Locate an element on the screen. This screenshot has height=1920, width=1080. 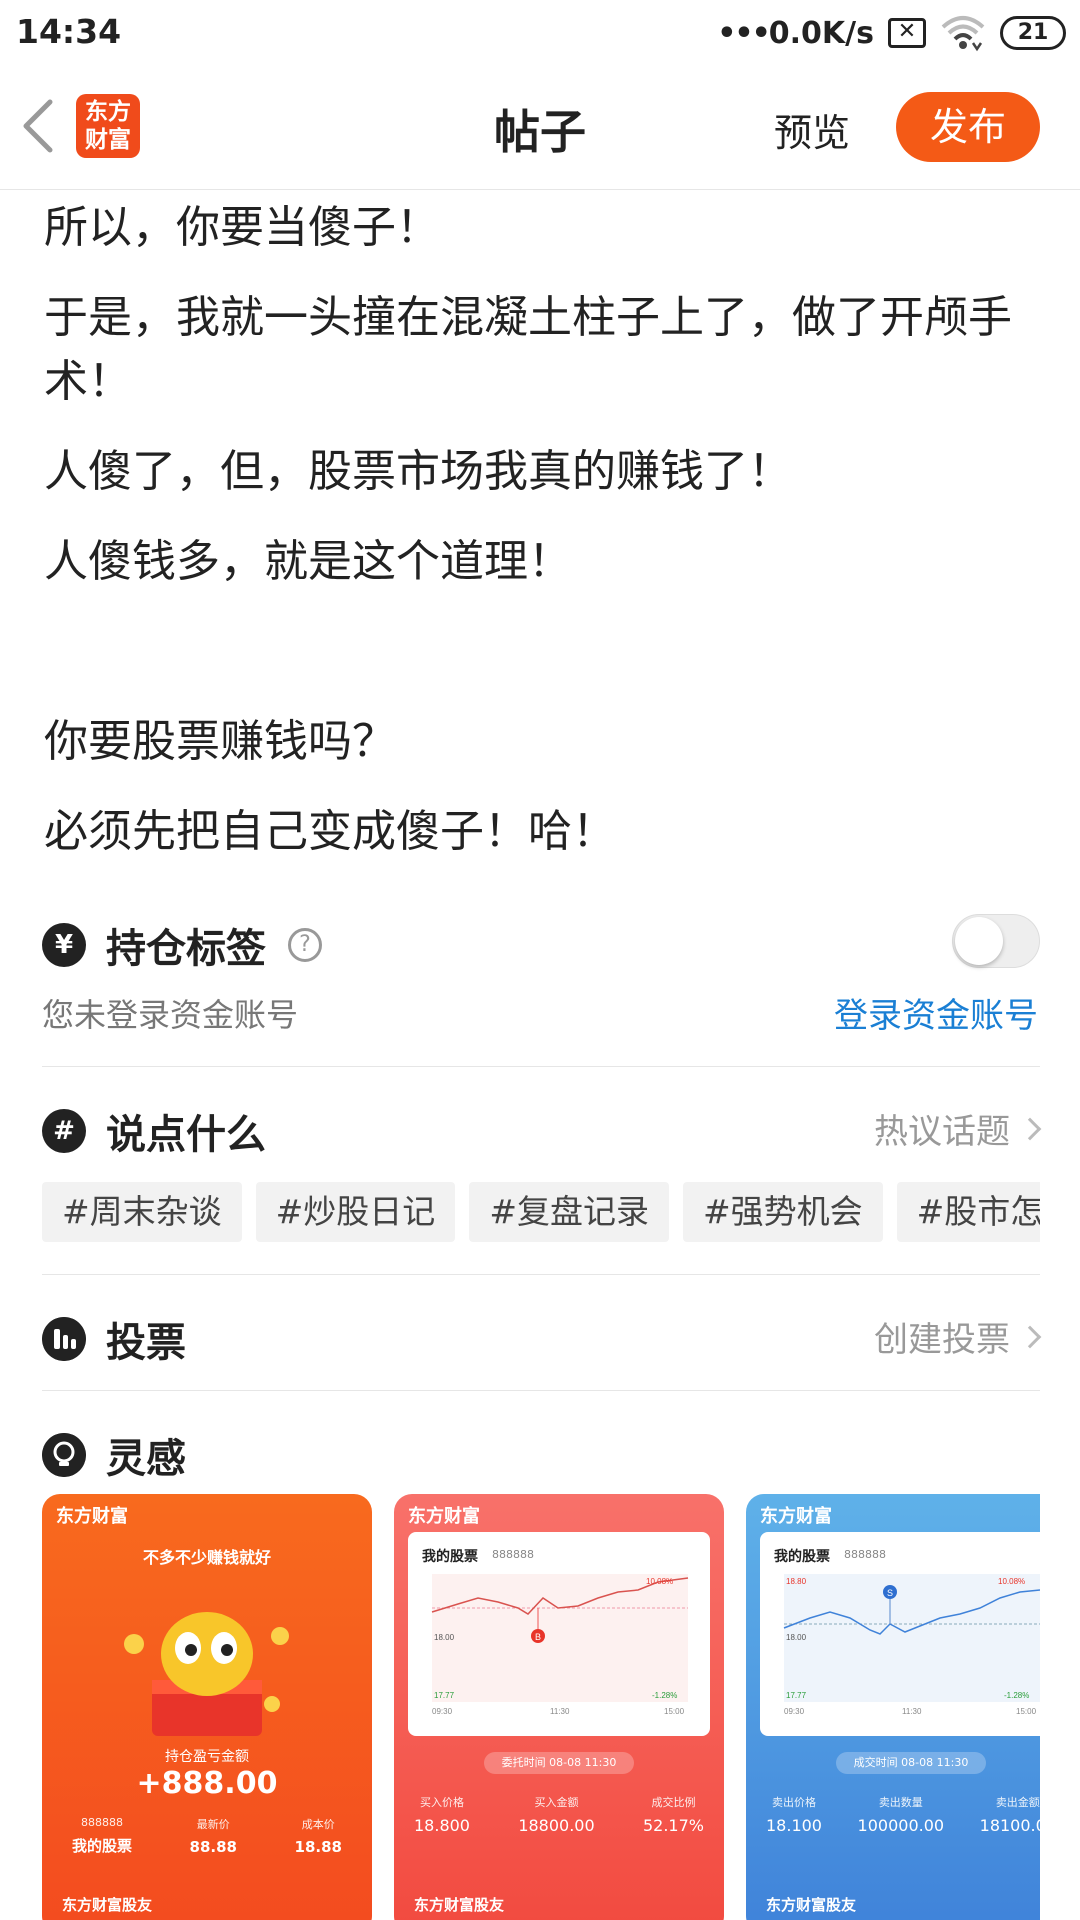
no-sim-icon: ✕ is located at coordinates (907, 33).